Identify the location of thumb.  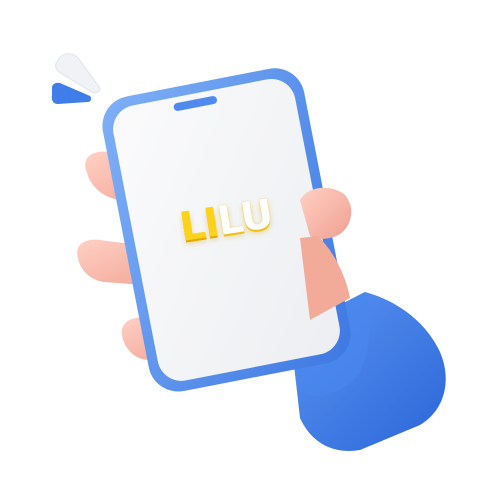
(326, 253).